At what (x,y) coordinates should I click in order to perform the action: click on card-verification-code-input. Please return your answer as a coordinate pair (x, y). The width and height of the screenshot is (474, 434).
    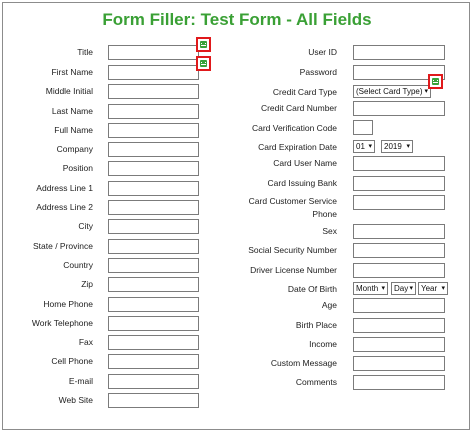
    Looking at the image, I should click on (363, 127).